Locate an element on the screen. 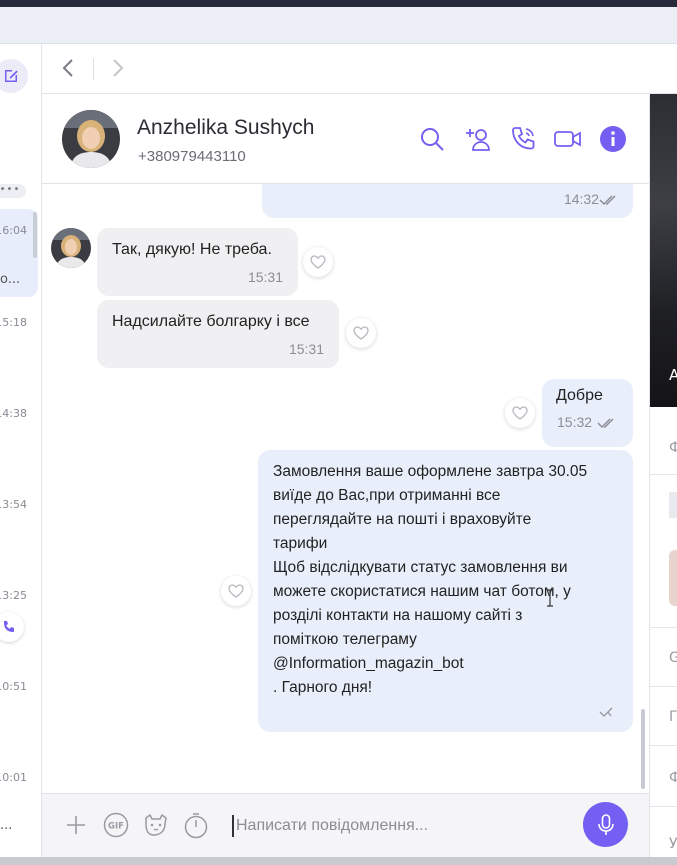  contact-info-panel: A Ф G Г Ф У is located at coordinates (663, 475).